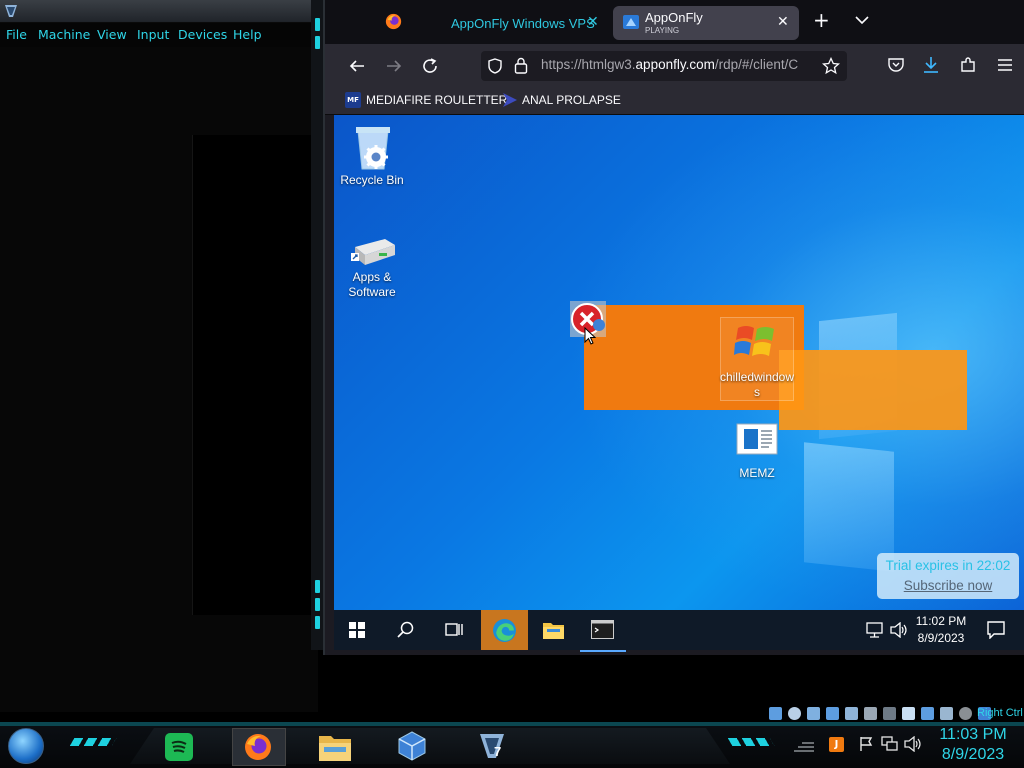 Image resolution: width=1024 pixels, height=768 pixels. I want to click on file-manager-icon, so click(335, 747).